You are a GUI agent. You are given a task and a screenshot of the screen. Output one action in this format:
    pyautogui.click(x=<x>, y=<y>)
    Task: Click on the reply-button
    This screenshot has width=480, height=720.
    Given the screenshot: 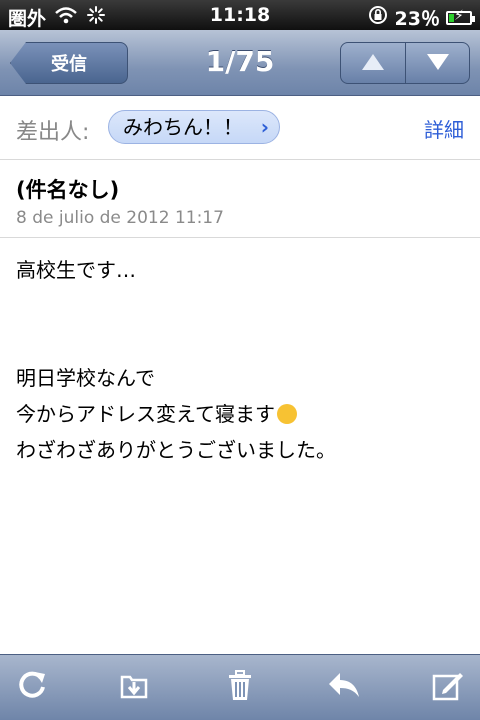 What is the action you would take?
    pyautogui.click(x=344, y=687)
    